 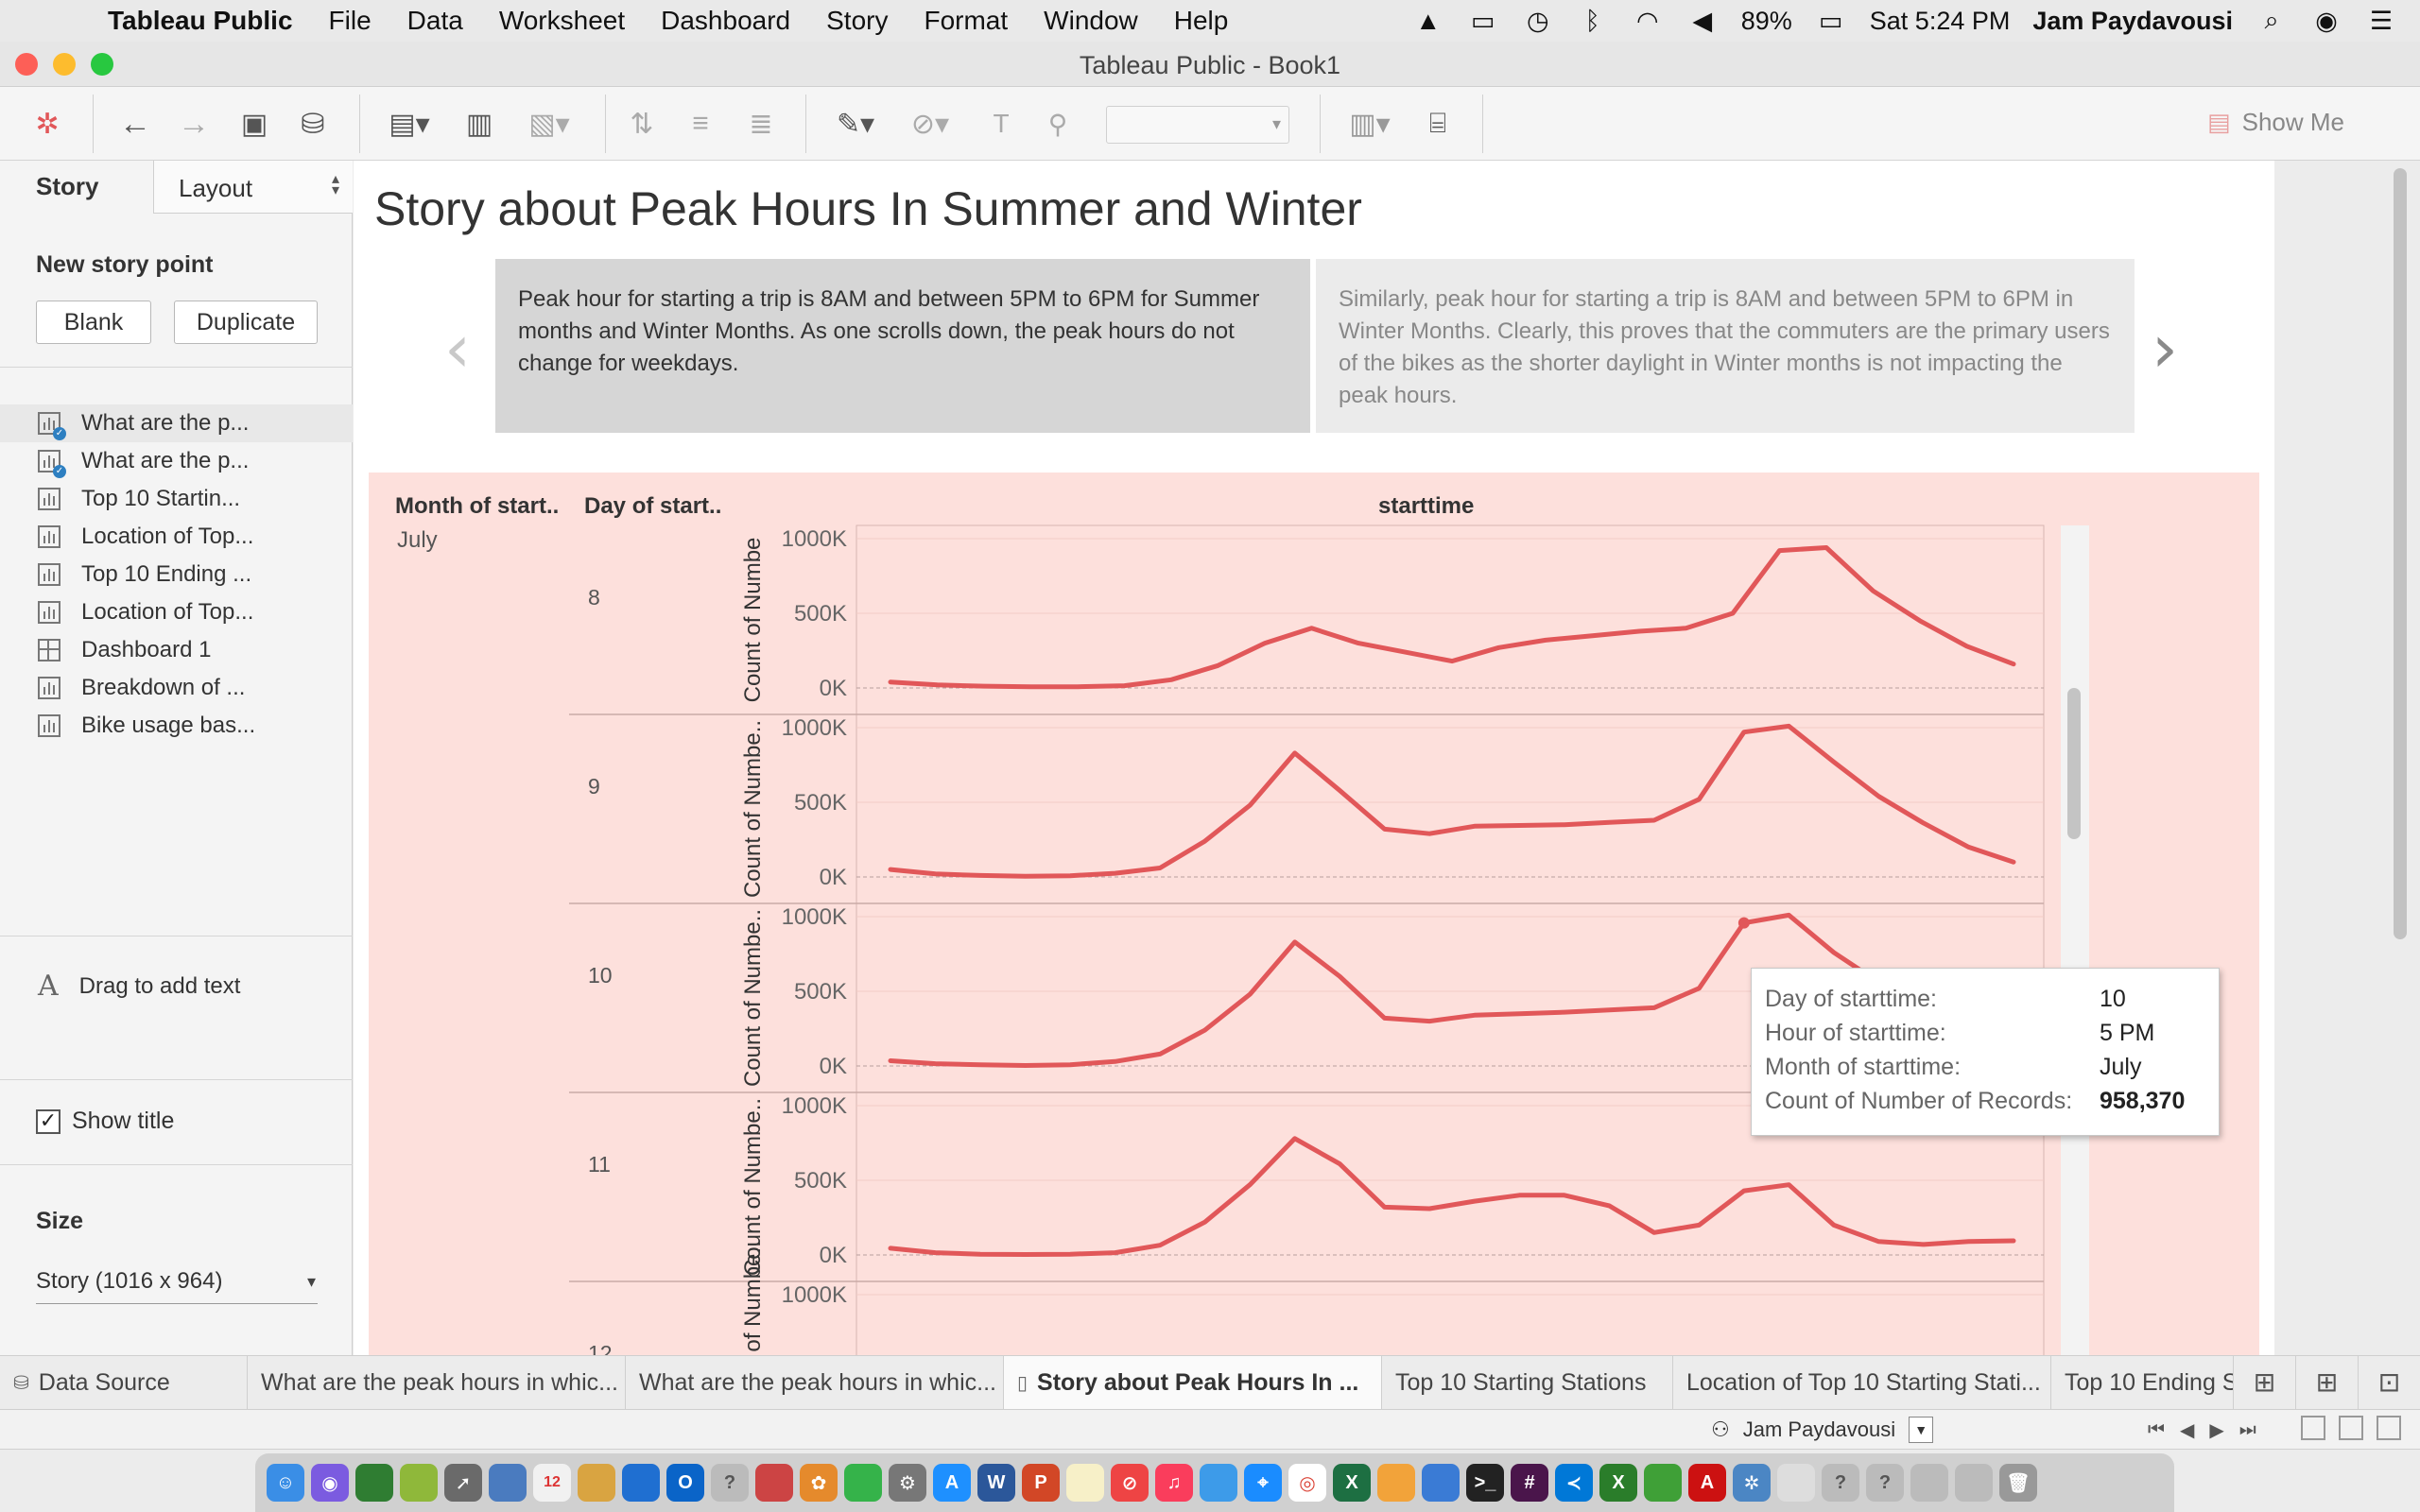 I want to click on fix-axes-icon: ⚲, so click(x=1058, y=123).